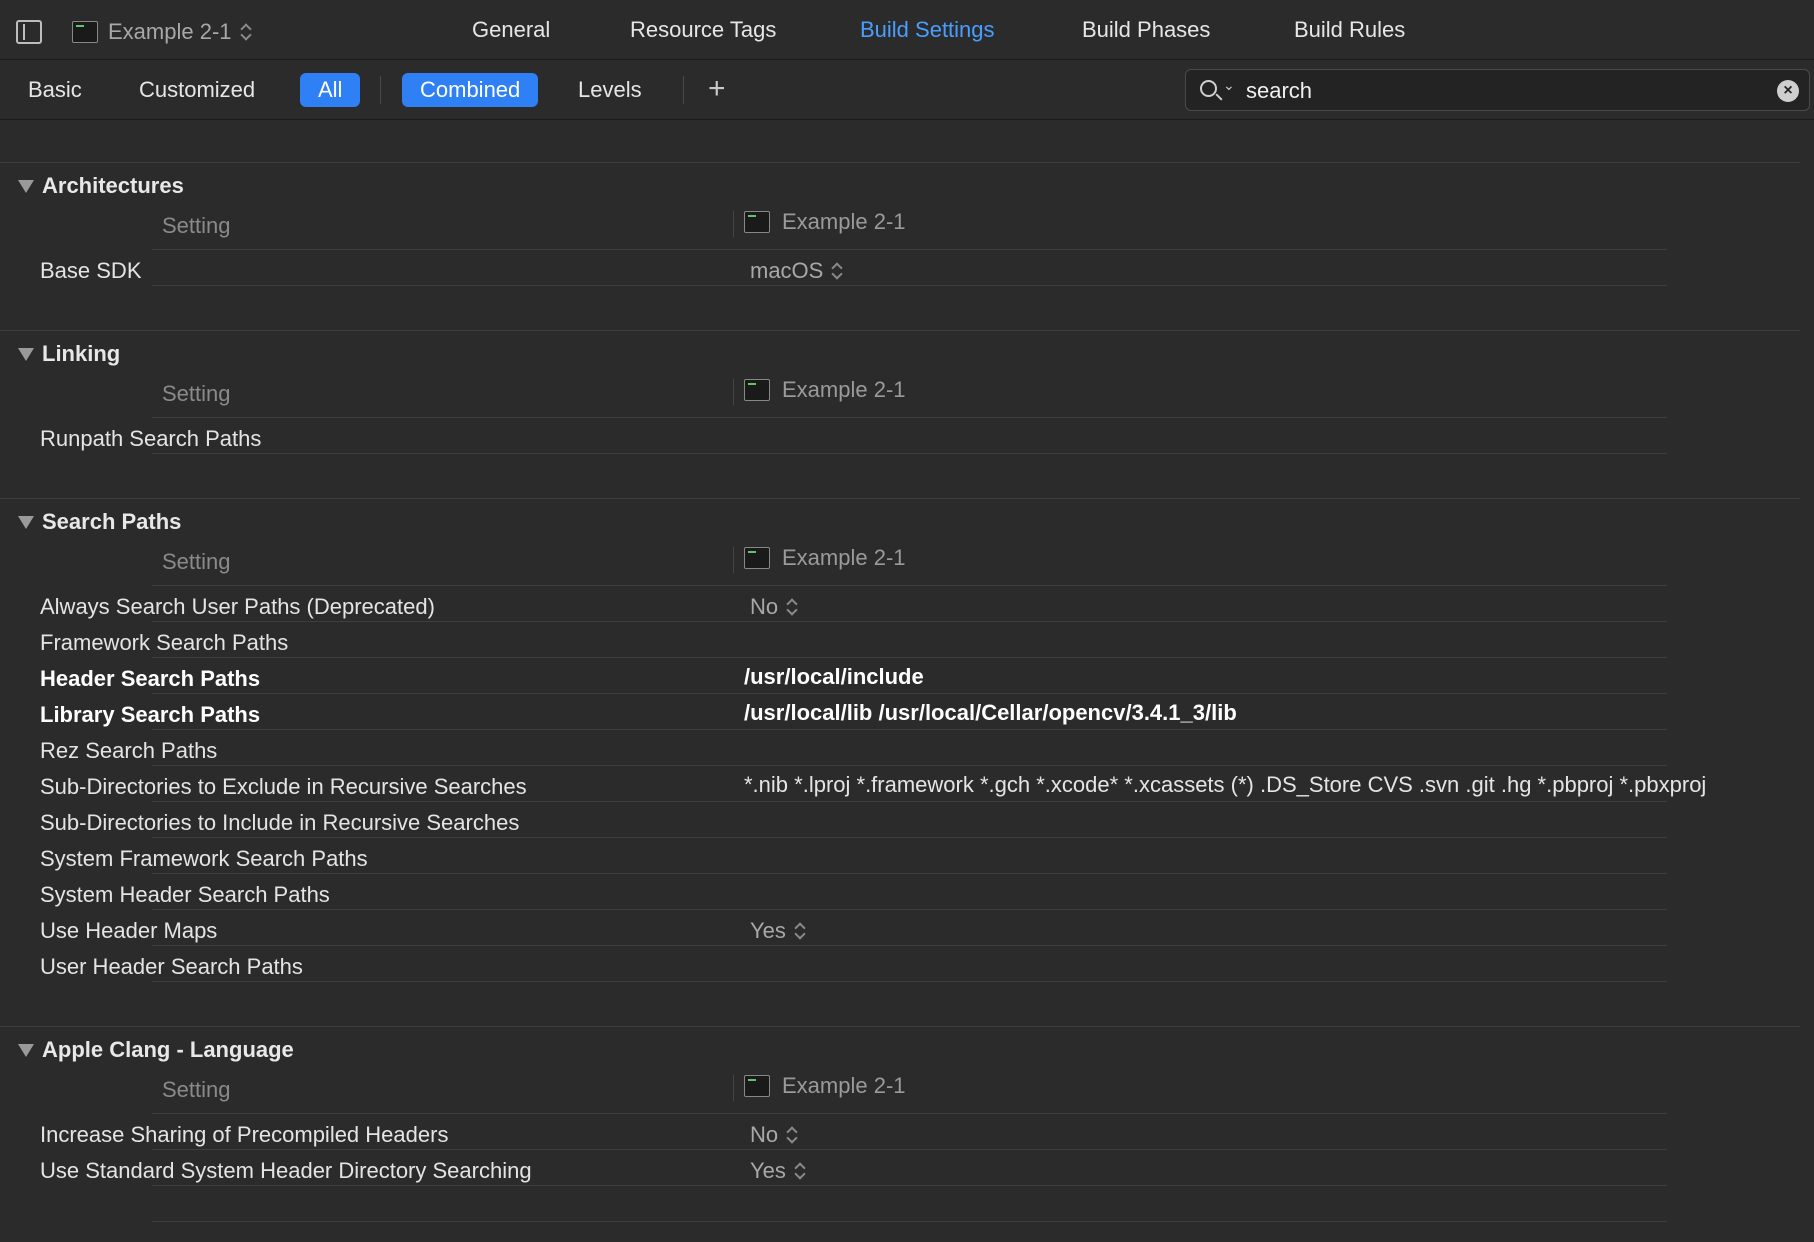  I want to click on tab-resource-tags: Resource Tags, so click(703, 30).